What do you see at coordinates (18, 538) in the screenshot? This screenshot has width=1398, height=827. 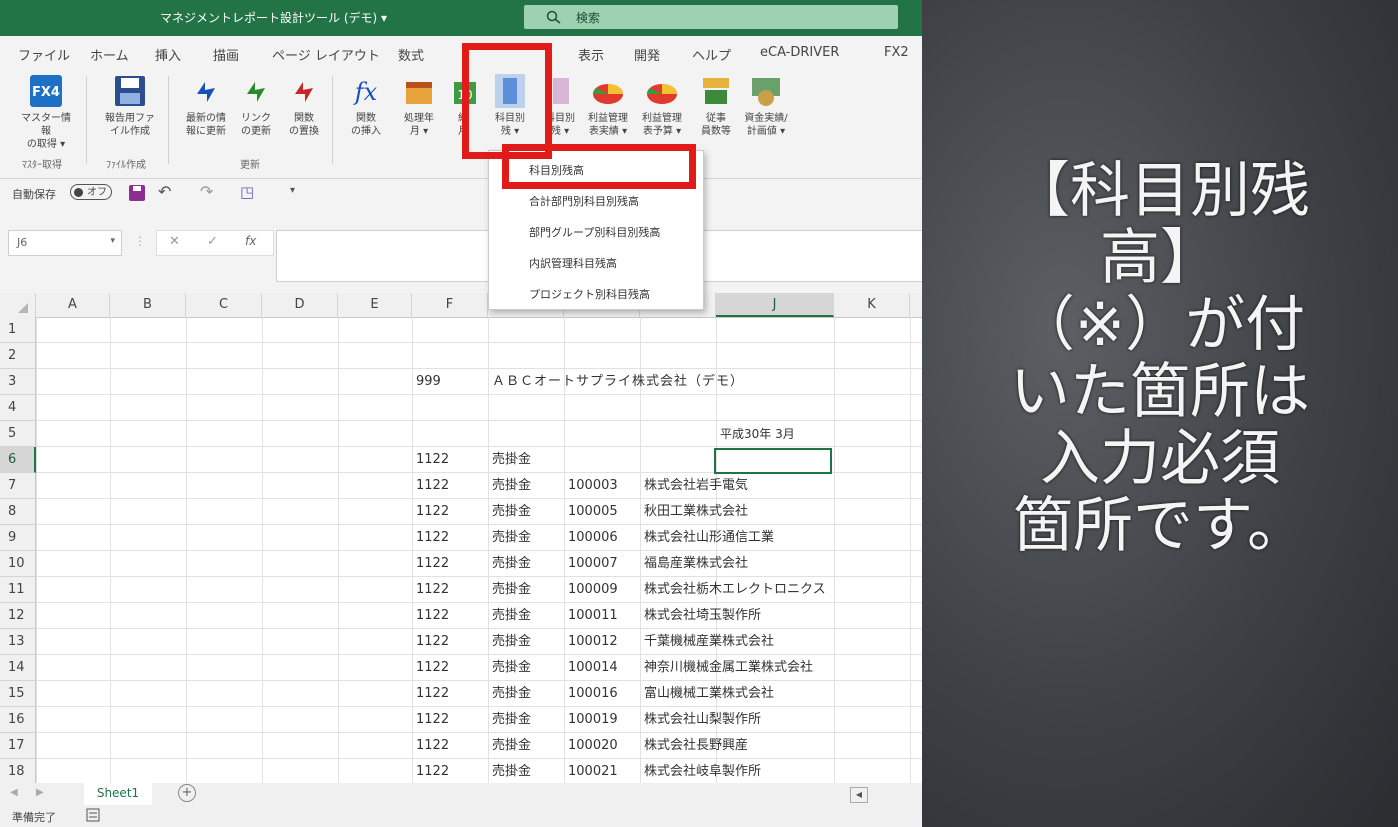 I see `row-header: 9` at bounding box center [18, 538].